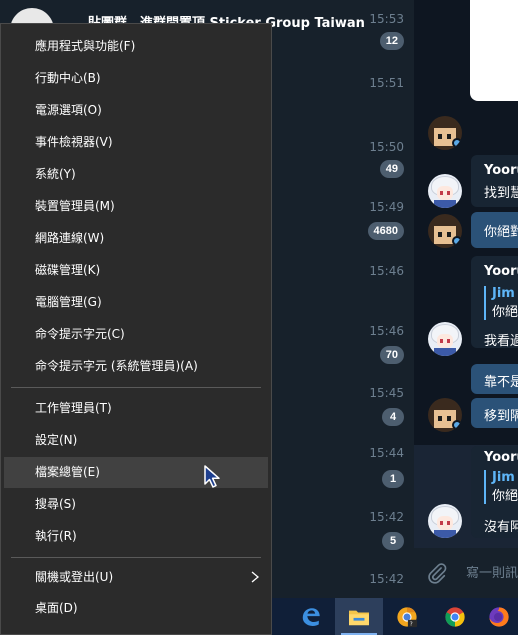 The image size is (518, 635). What do you see at coordinates (136, 408) in the screenshot?
I see `menu-item-task-manager: 工作管理員(T)` at bounding box center [136, 408].